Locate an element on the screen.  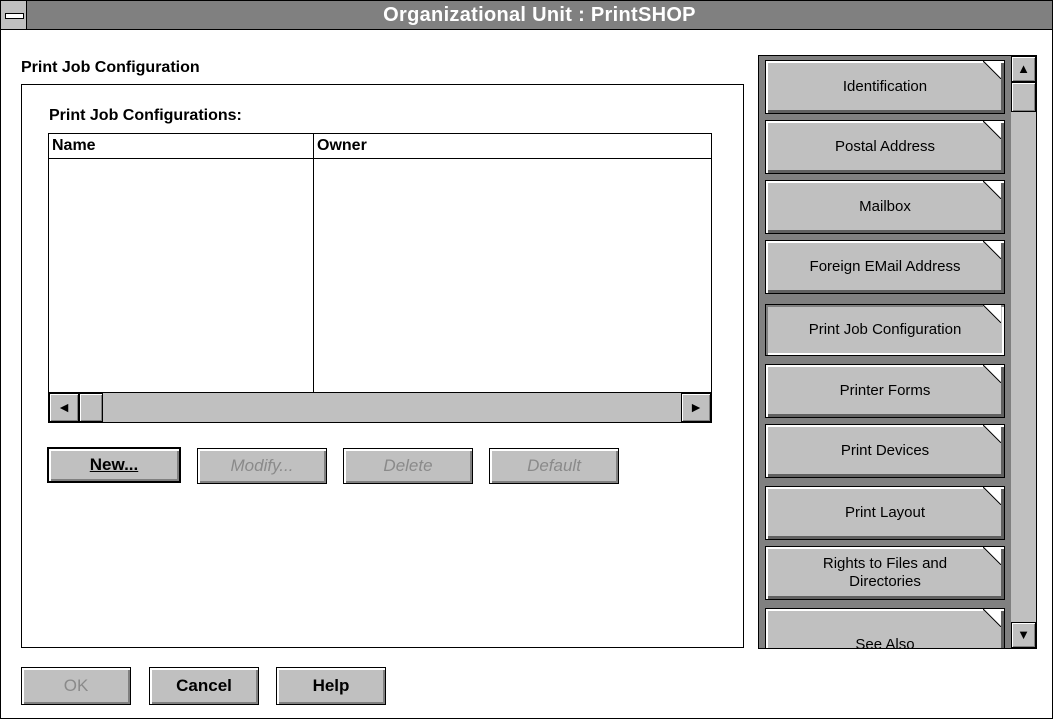
page-tab-rights-to-files: Rights to Files and Directories is located at coordinates (885, 573).